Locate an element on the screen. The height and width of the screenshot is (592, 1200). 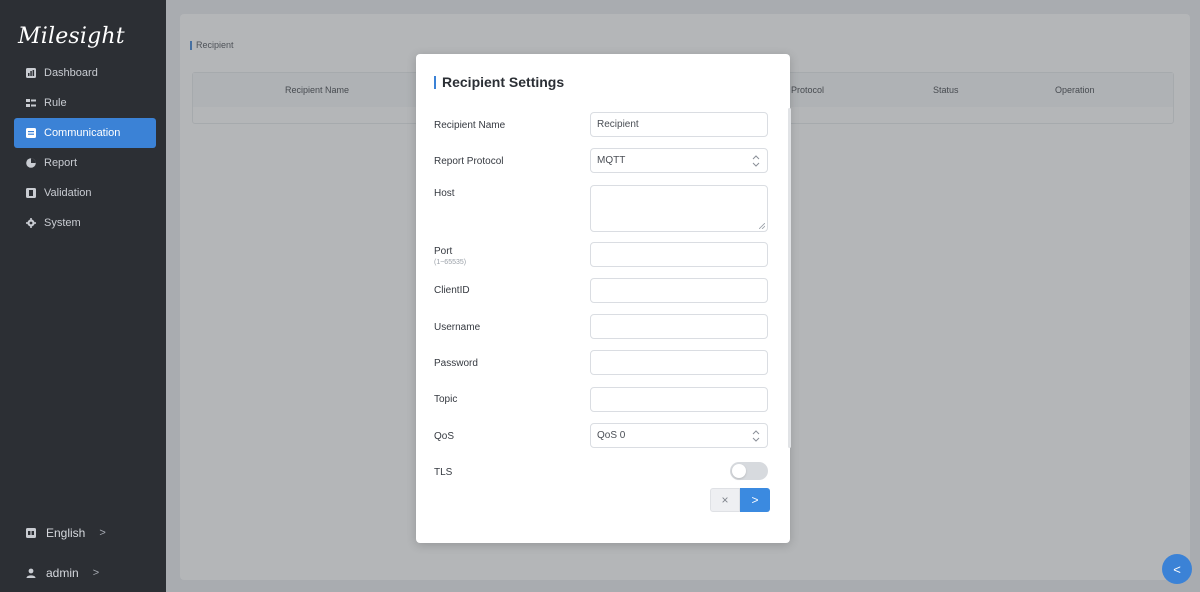
rule-icon is located at coordinates (31, 103).